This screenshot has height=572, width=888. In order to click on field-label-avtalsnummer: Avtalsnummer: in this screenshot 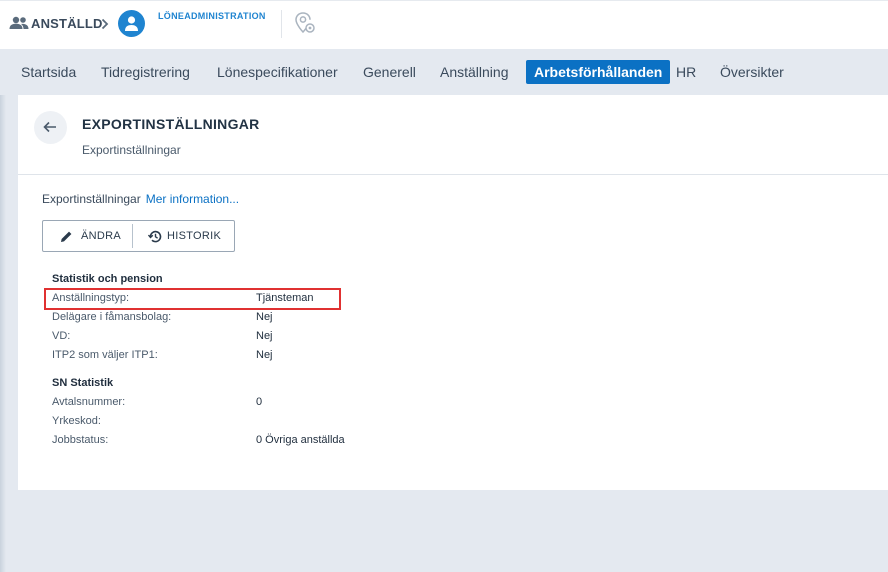, I will do `click(89, 402)`.